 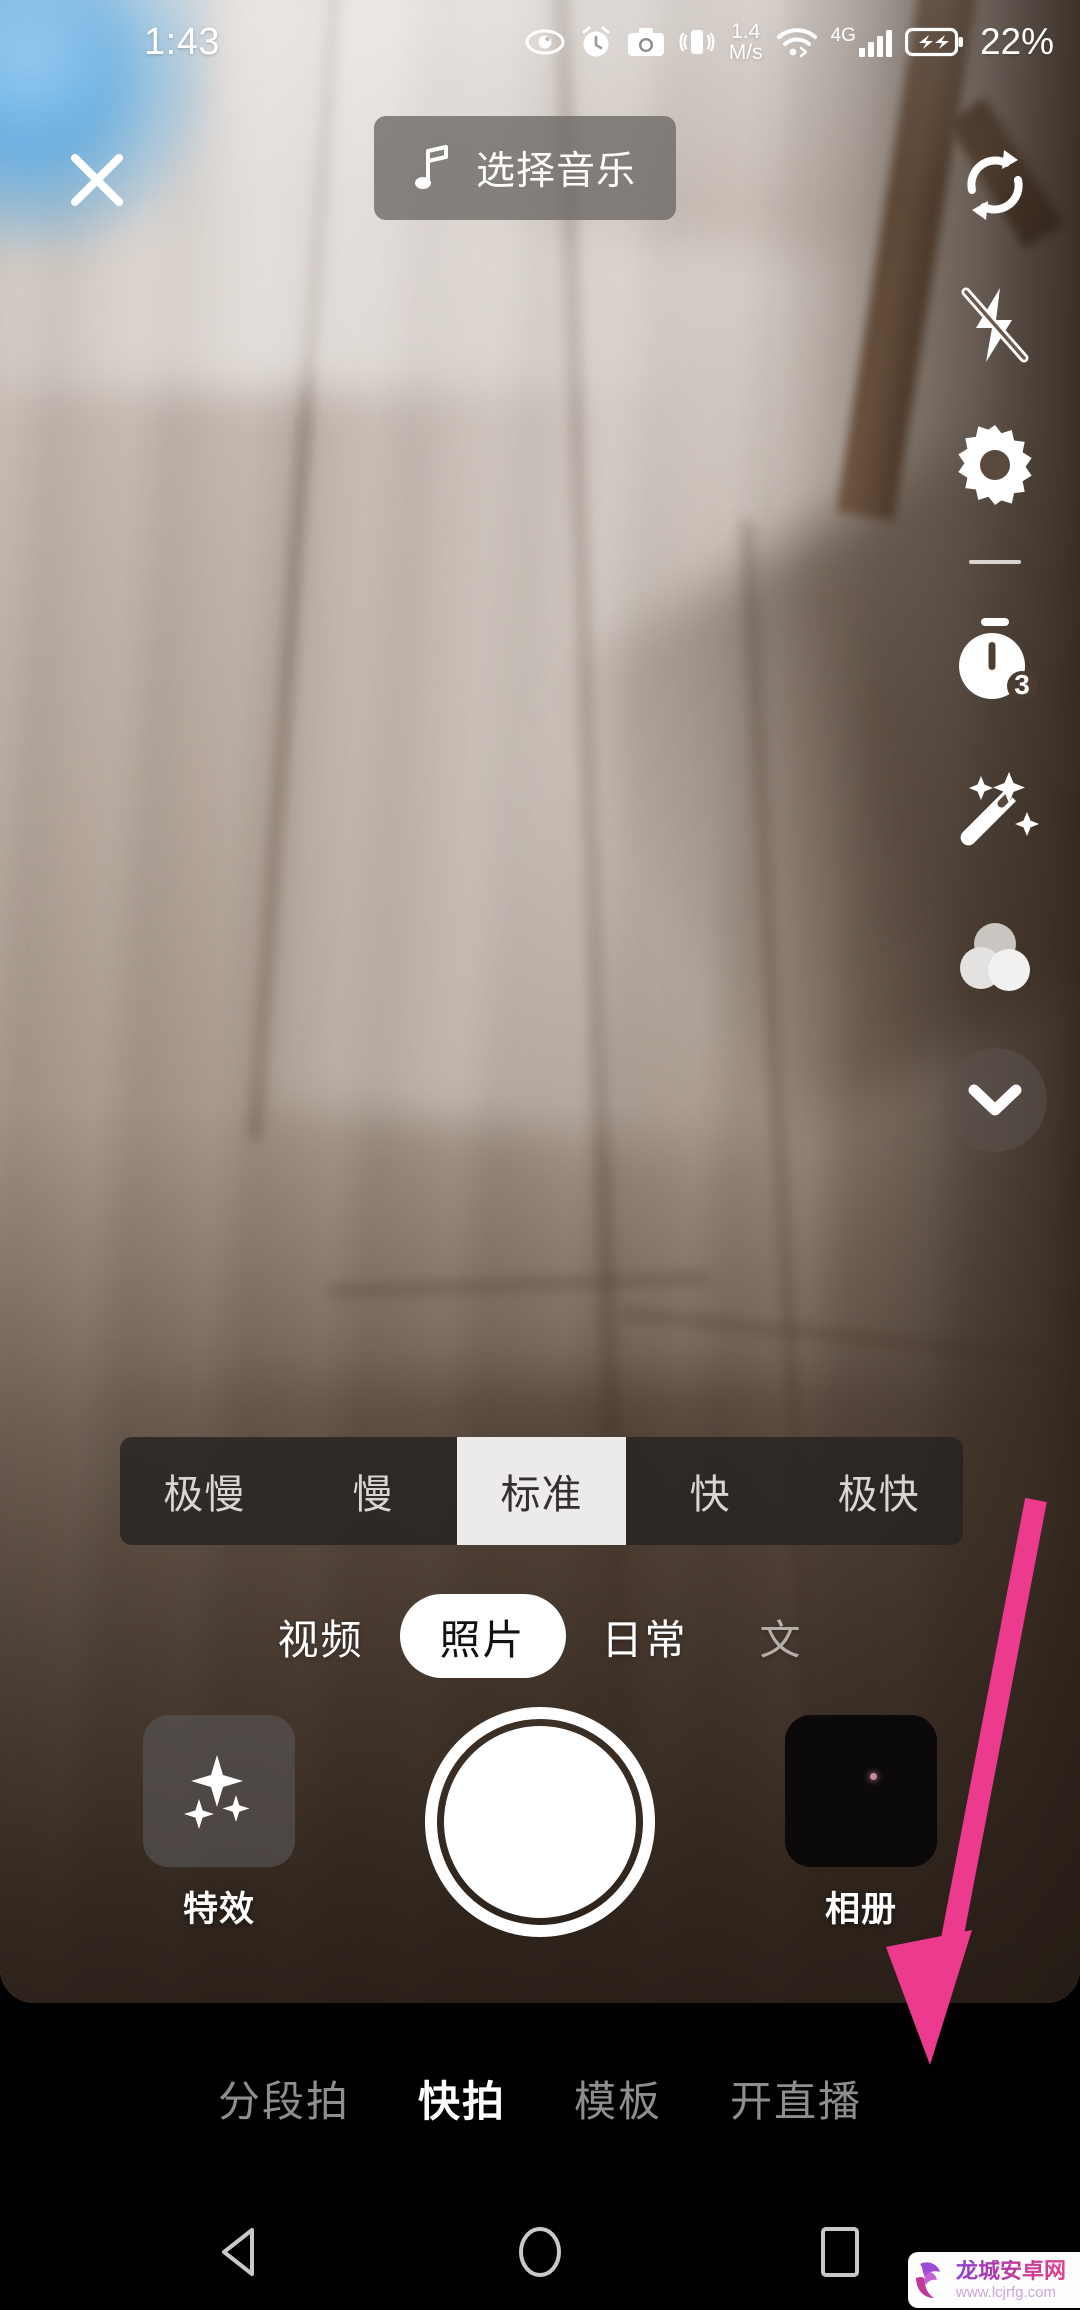 I want to click on collapse-rail-button, so click(x=995, y=1100).